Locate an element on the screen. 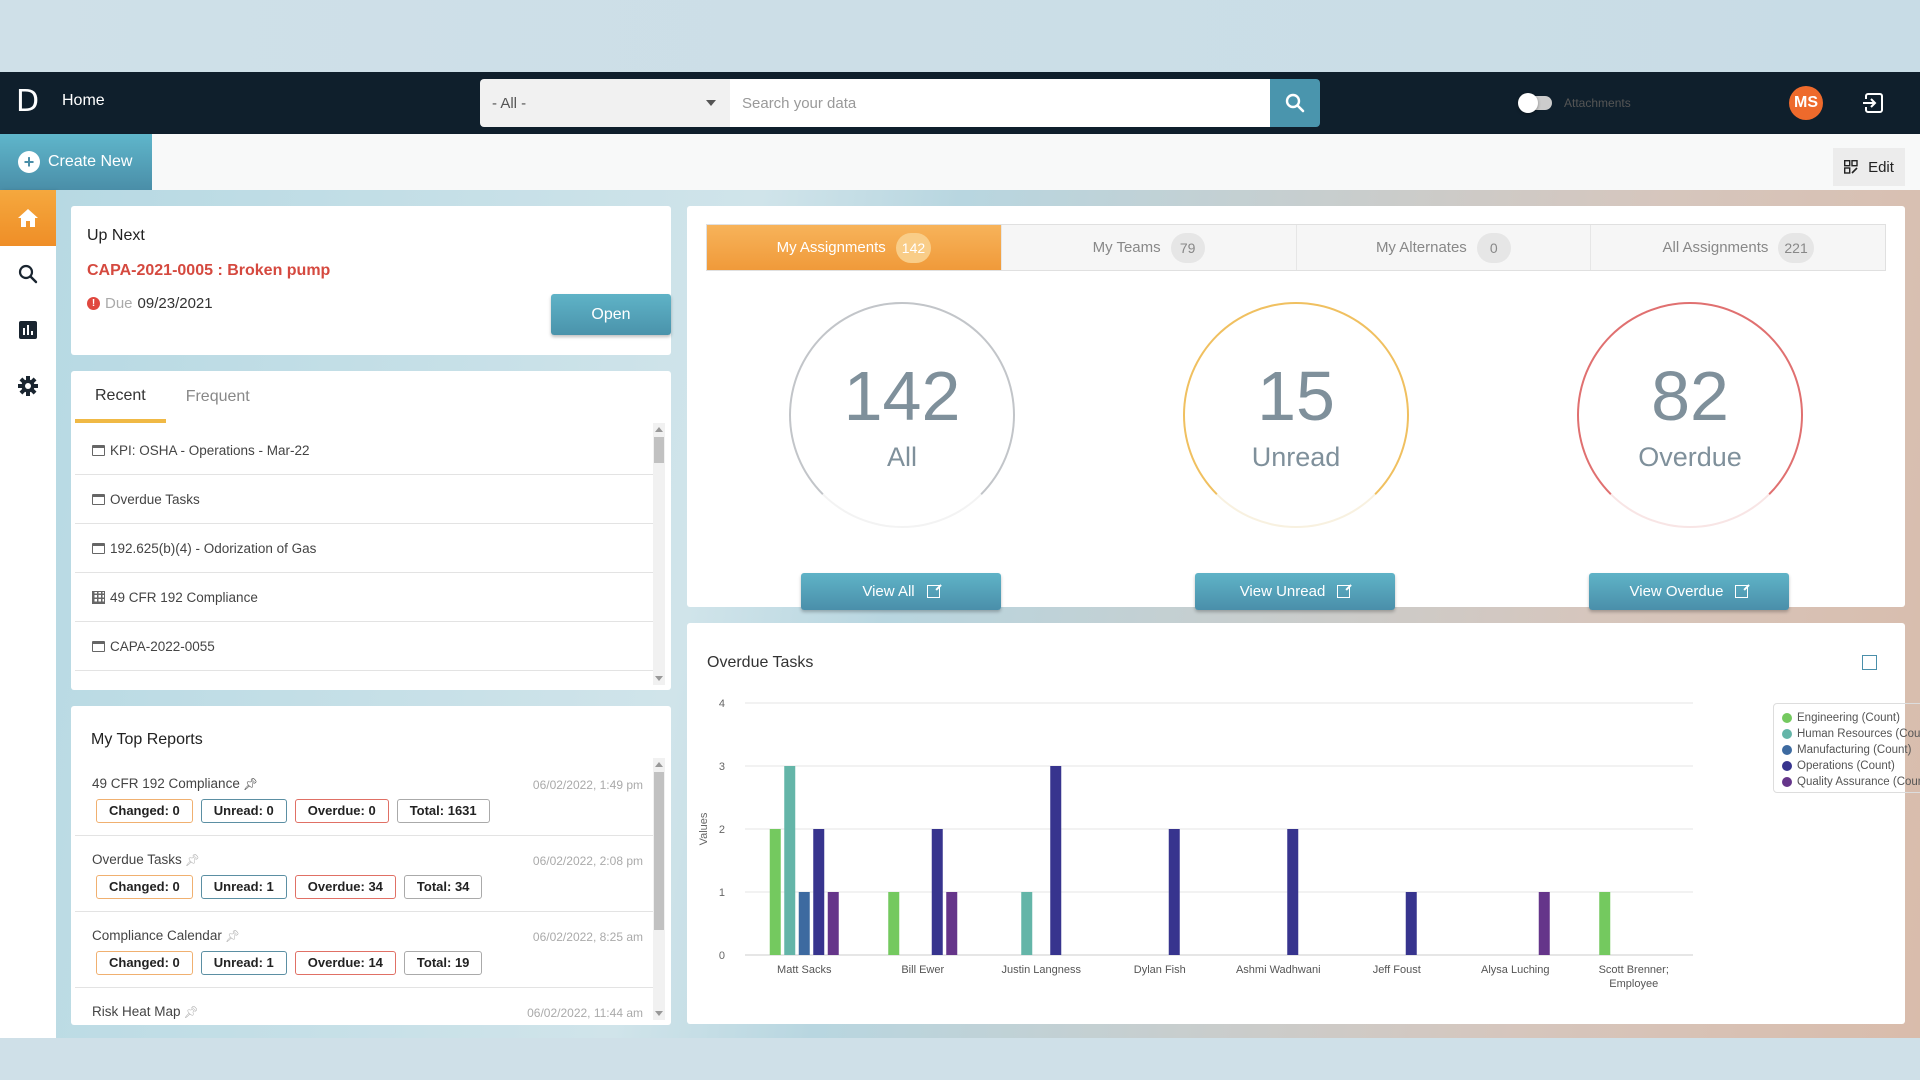 Image resolution: width=1920 pixels, height=1080 pixels. open-button: Open is located at coordinates (611, 314).